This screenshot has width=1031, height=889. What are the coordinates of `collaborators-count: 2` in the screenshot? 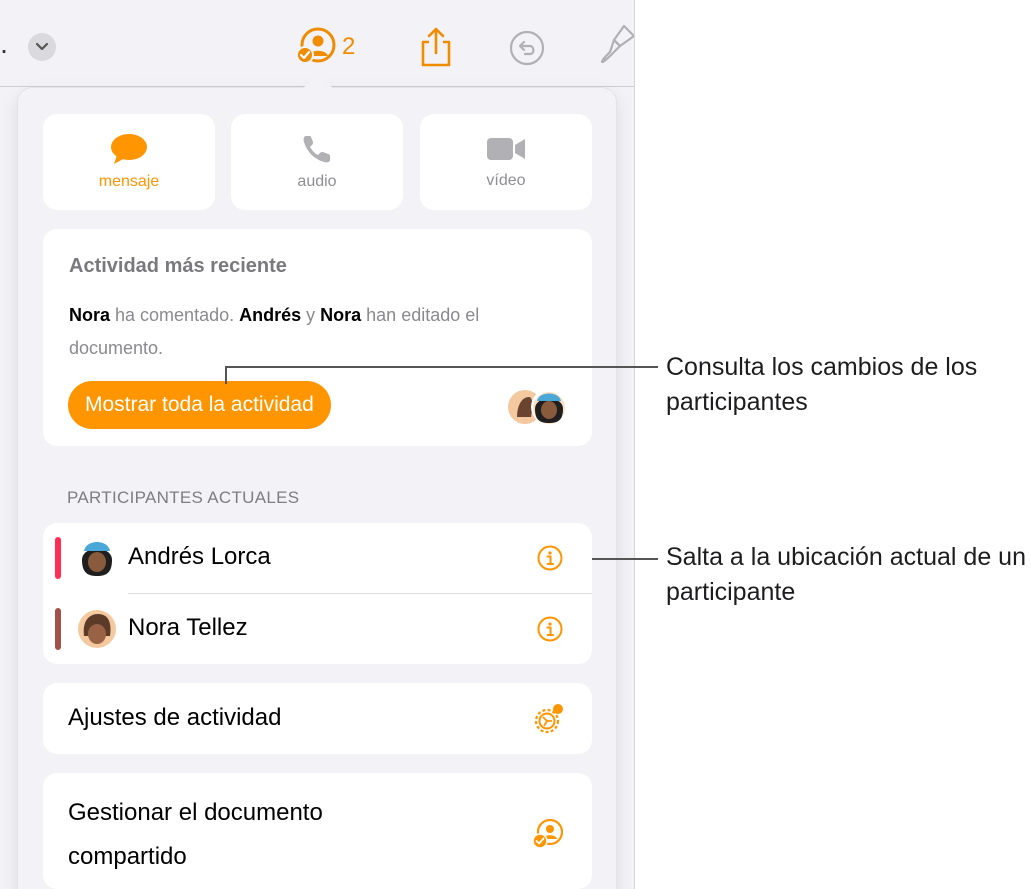 It's located at (349, 46).